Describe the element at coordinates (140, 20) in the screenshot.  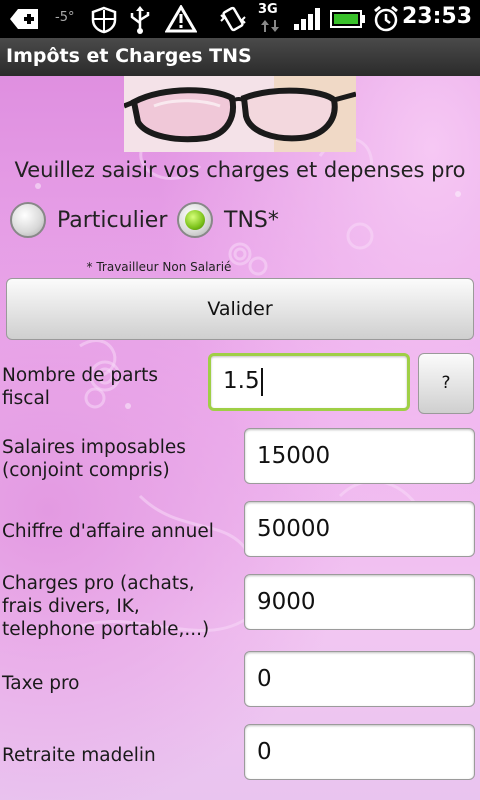
I see `usb-icon` at that location.